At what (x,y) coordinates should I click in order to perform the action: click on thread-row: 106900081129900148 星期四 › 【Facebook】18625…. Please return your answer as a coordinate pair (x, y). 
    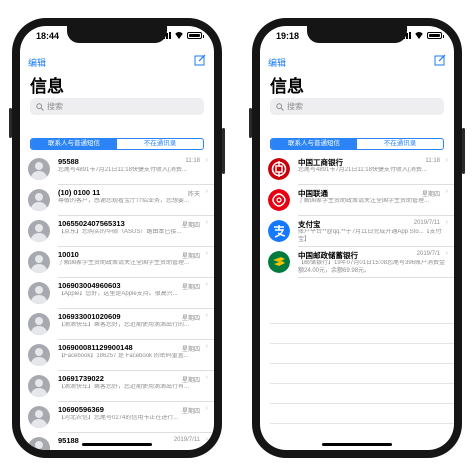
    Looking at the image, I should click on (121, 355).